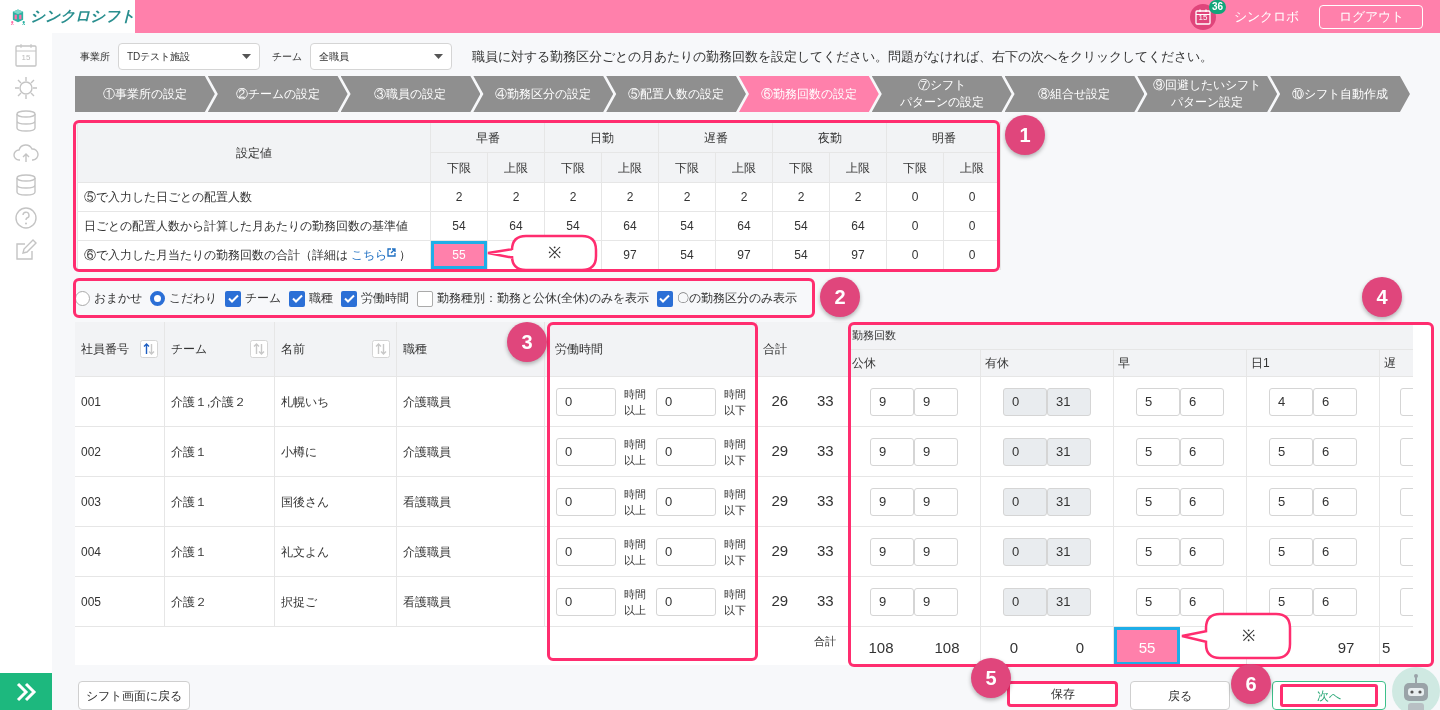 This screenshot has width=1440, height=710. What do you see at coordinates (542, 253) in the screenshot?
I see `callout: ※` at bounding box center [542, 253].